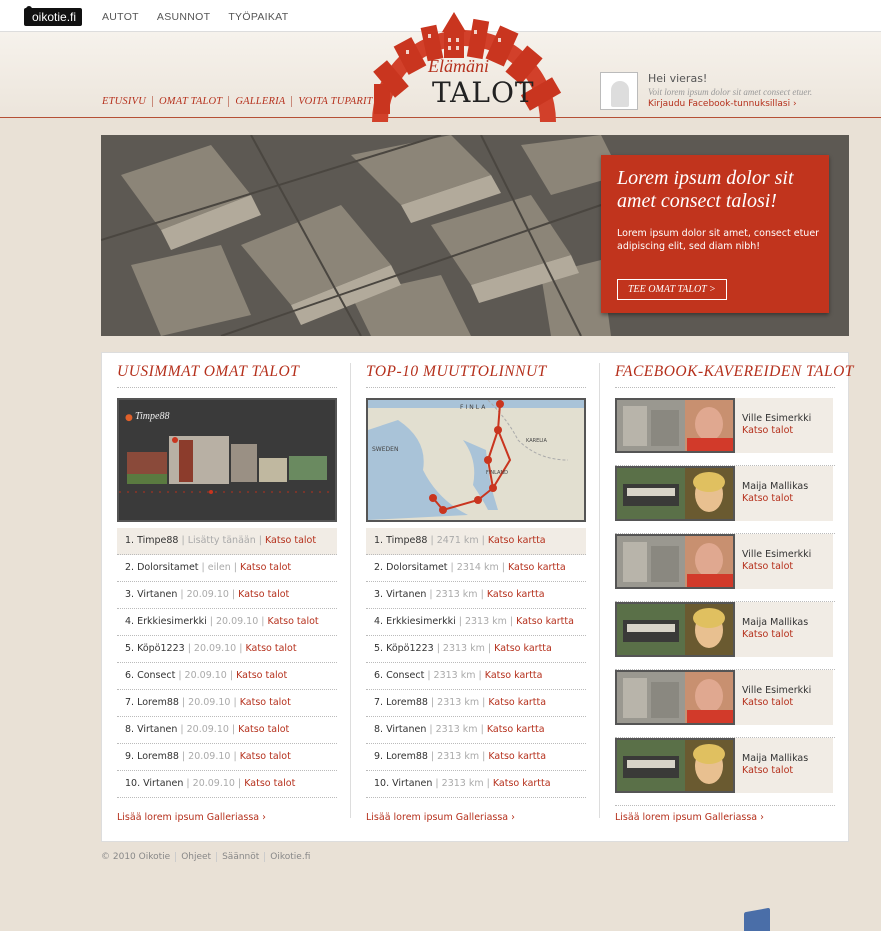 The height and width of the screenshot is (931, 881). What do you see at coordinates (400, 729) in the screenshot?
I see `list-item-name: 8. Virtanen` at bounding box center [400, 729].